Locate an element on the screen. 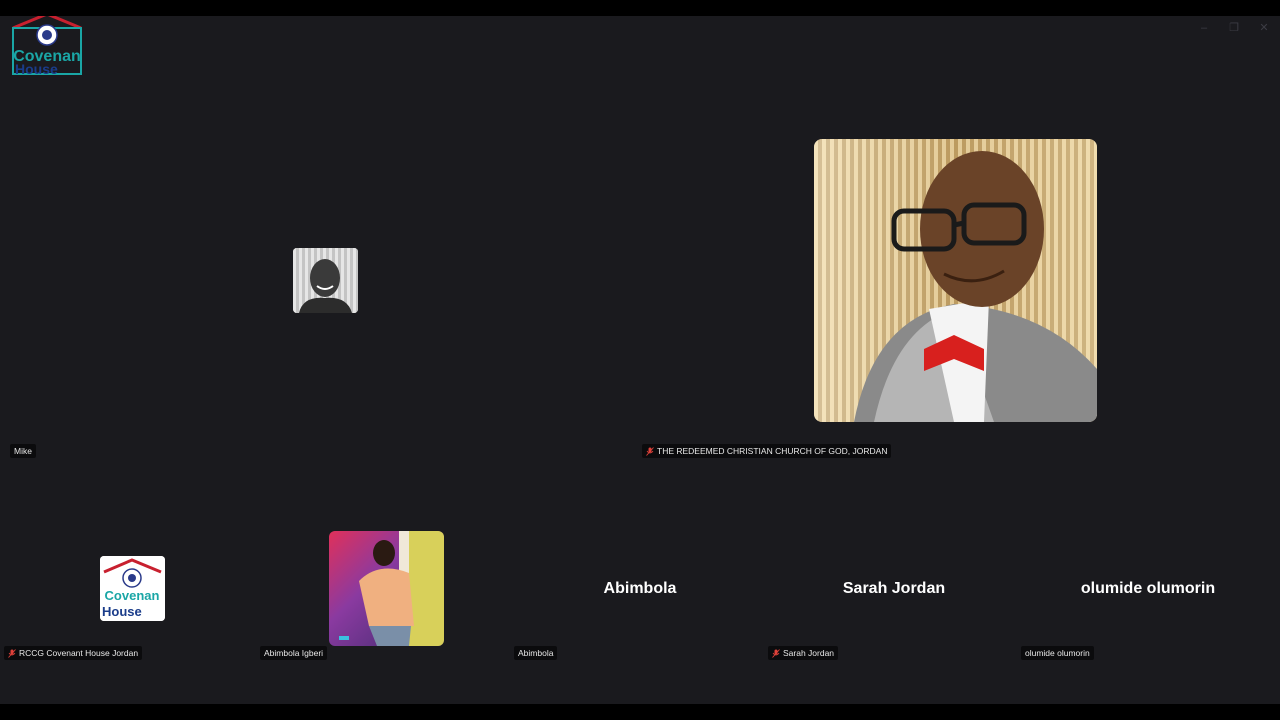 This screenshot has height=720, width=1280. participant-tile-abimbola: Abimbola Abimbola is located at coordinates (640, 574).